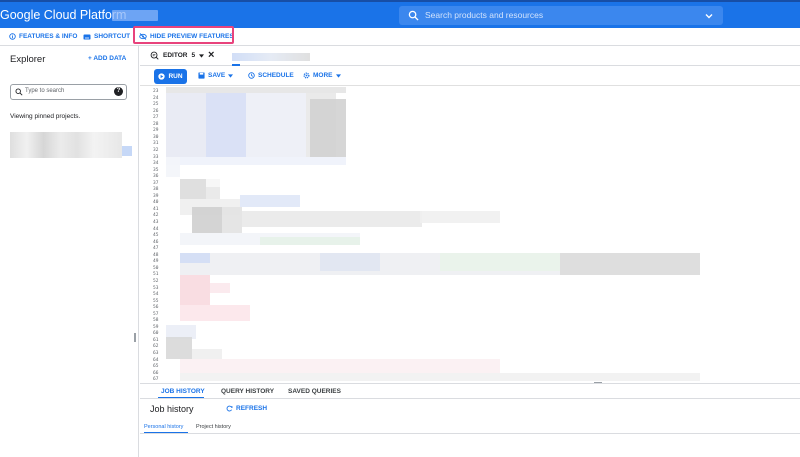  What do you see at coordinates (135, 15) in the screenshot?
I see `project-selector` at bounding box center [135, 15].